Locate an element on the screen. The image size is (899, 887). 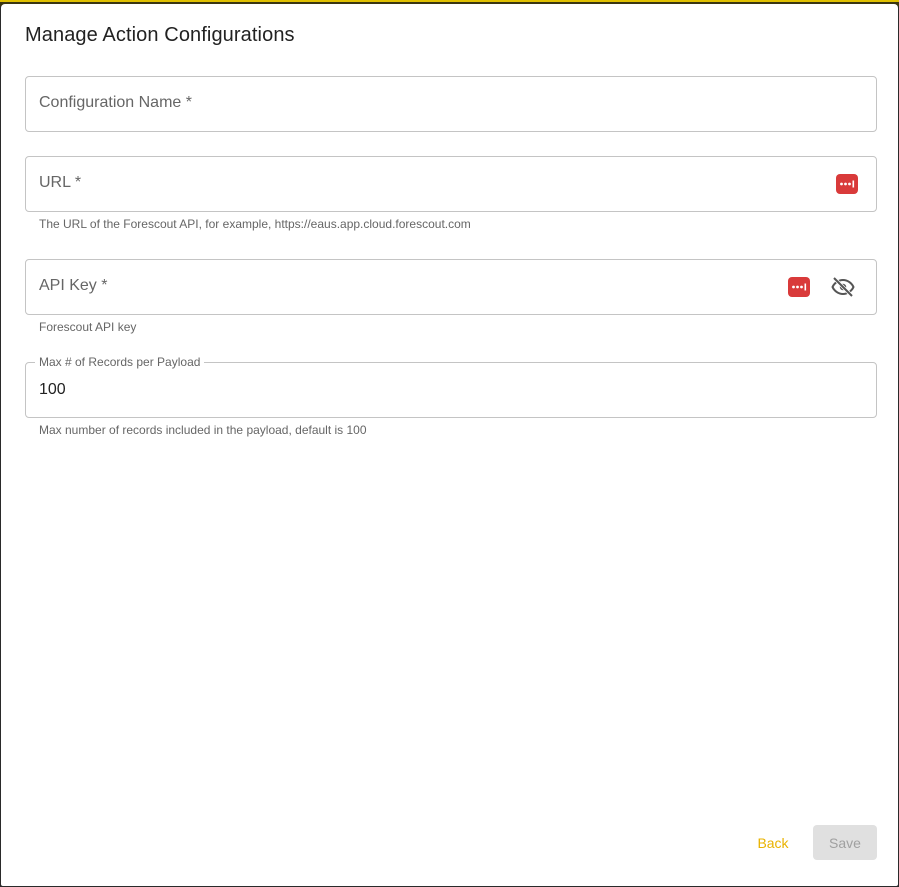
back-button: Back is located at coordinates (773, 843).